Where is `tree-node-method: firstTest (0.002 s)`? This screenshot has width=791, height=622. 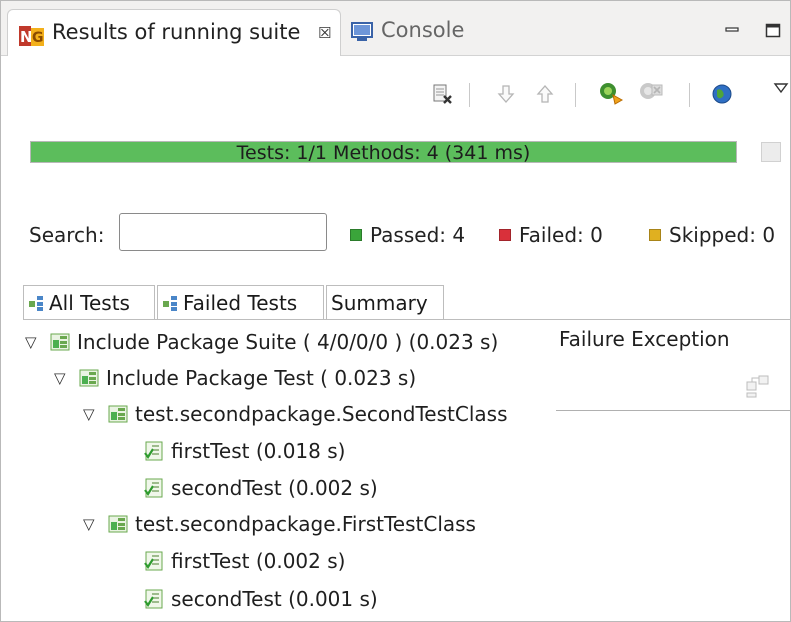 tree-node-method: firstTest (0.002 s) is located at coordinates (244, 561).